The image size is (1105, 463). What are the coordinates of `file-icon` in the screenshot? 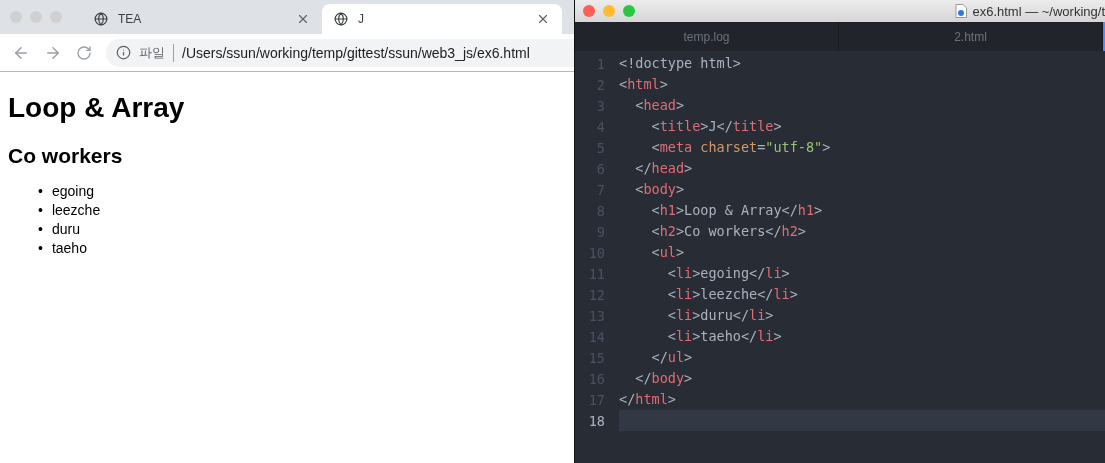 It's located at (961, 11).